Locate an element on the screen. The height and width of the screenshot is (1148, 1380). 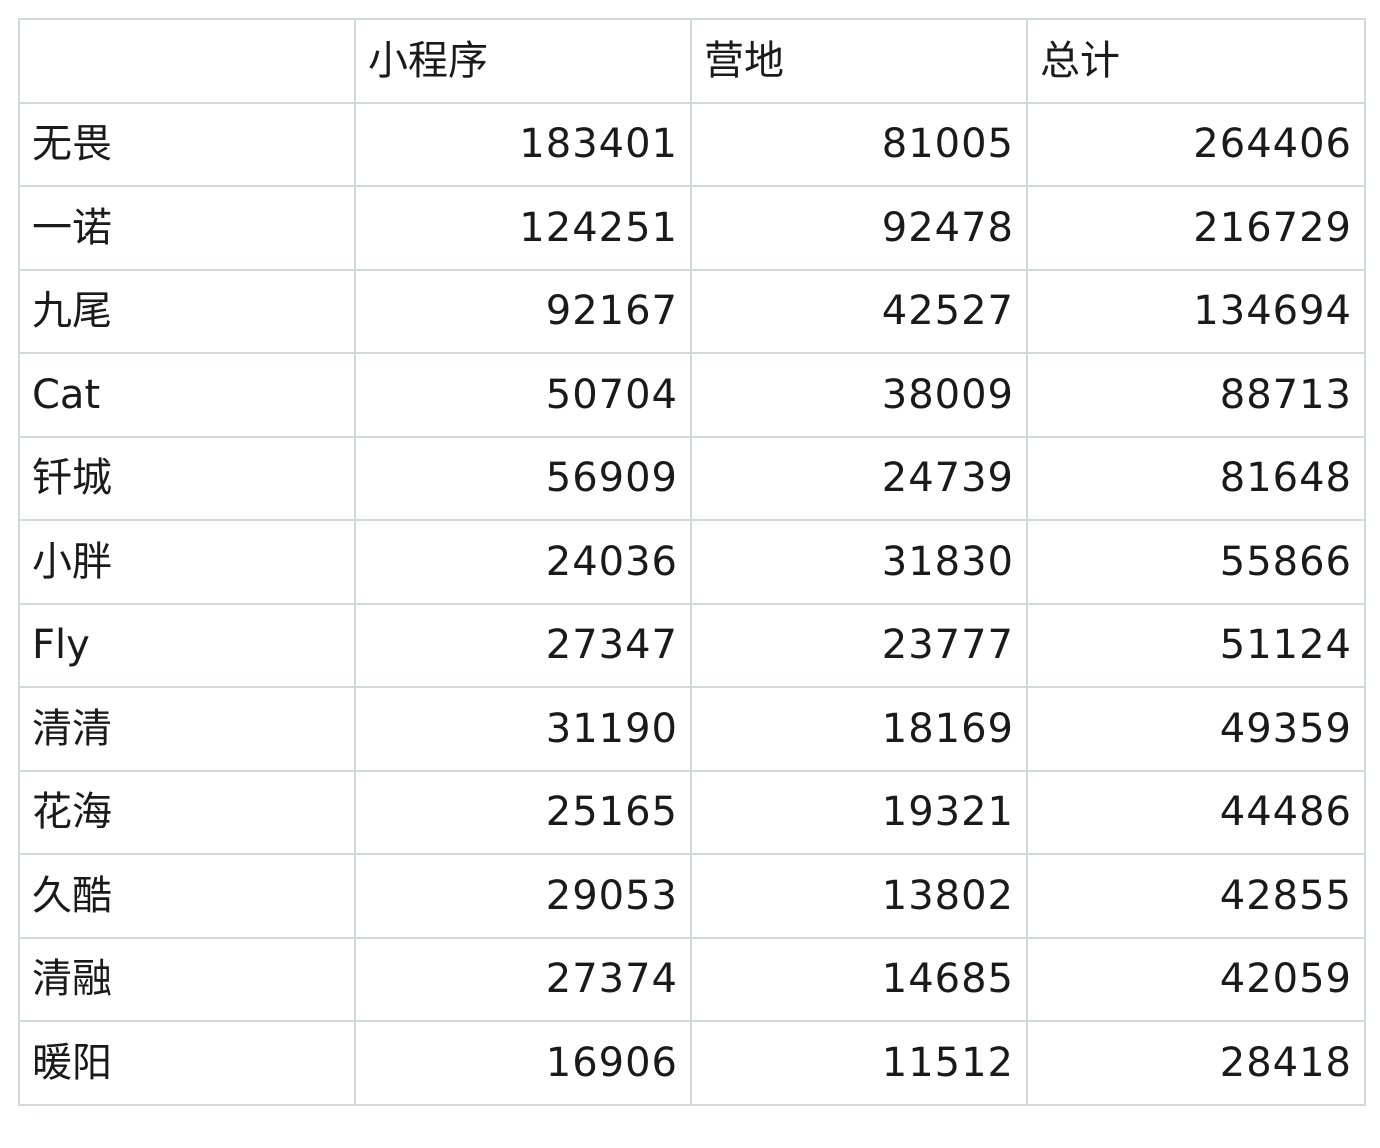
table-row: 暖阳 16906 11512 28418 is located at coordinates (692, 1063).